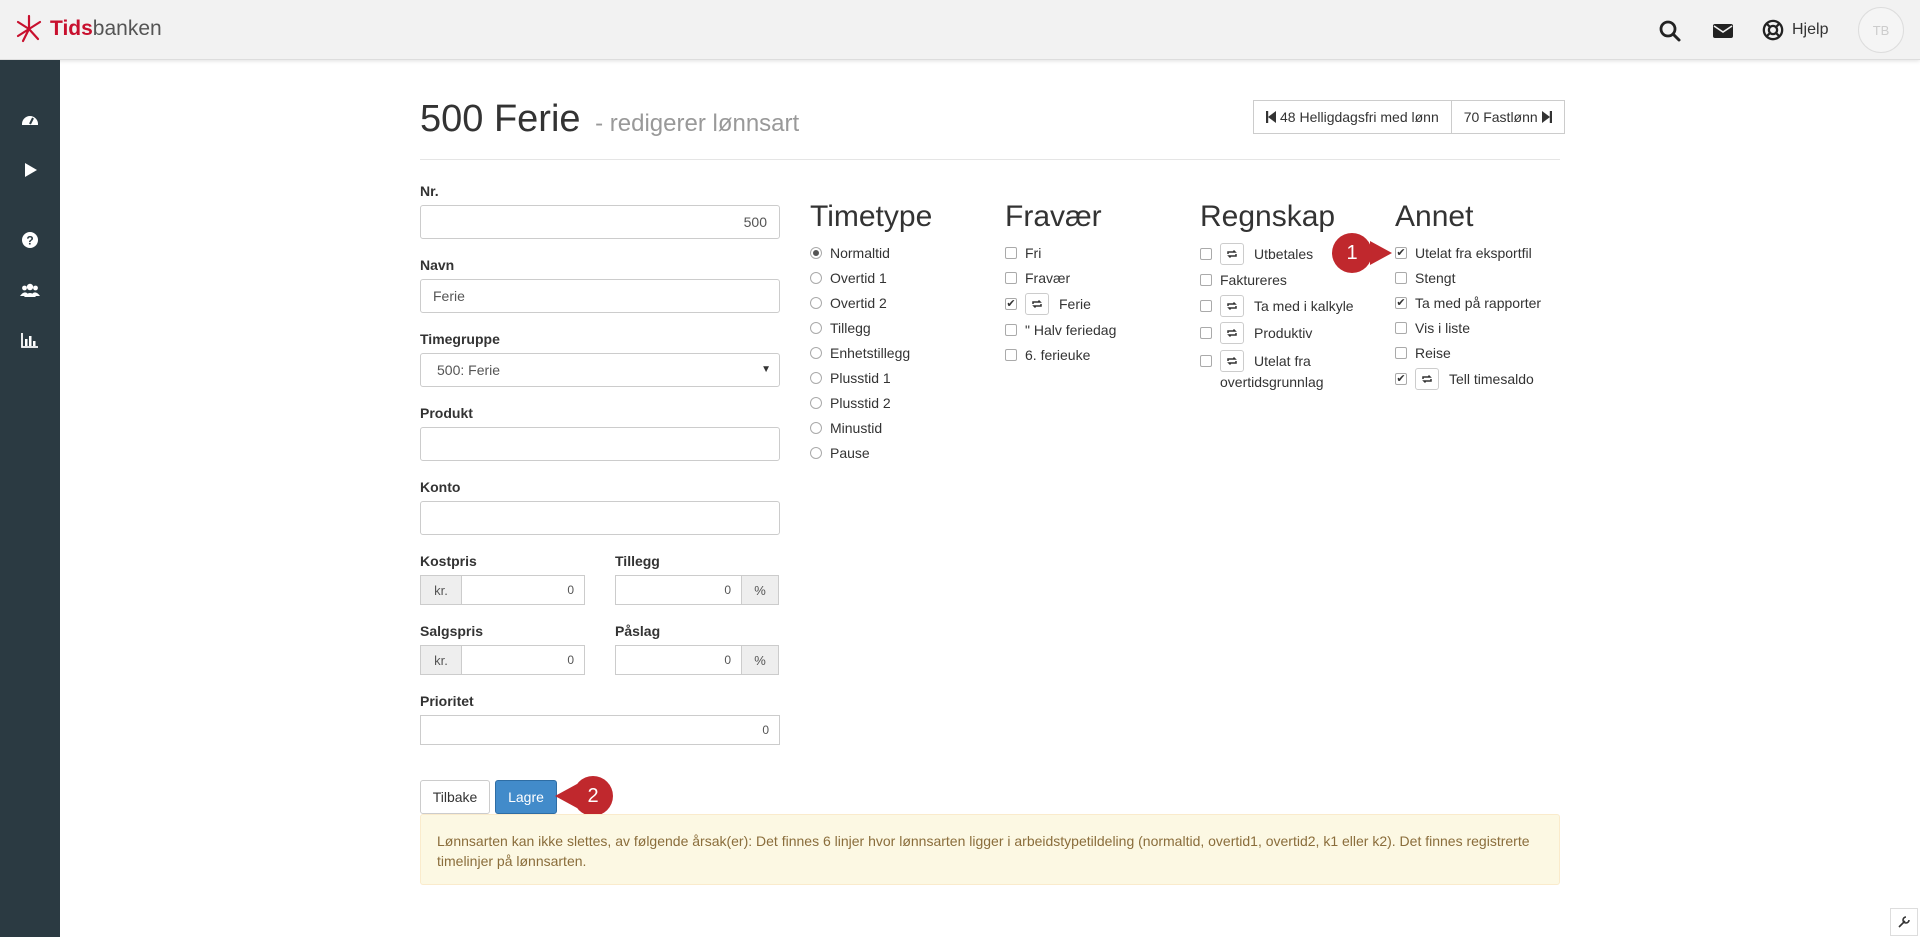  I want to click on navn-input: Ferie, so click(600, 296).